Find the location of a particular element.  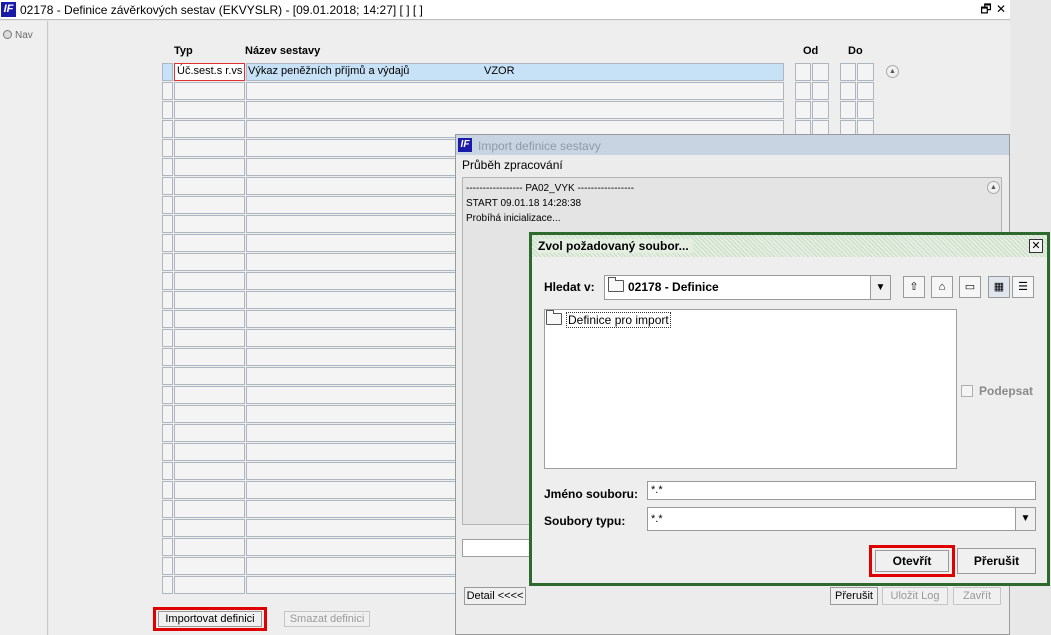

open-button: Otevřít is located at coordinates (912, 561).